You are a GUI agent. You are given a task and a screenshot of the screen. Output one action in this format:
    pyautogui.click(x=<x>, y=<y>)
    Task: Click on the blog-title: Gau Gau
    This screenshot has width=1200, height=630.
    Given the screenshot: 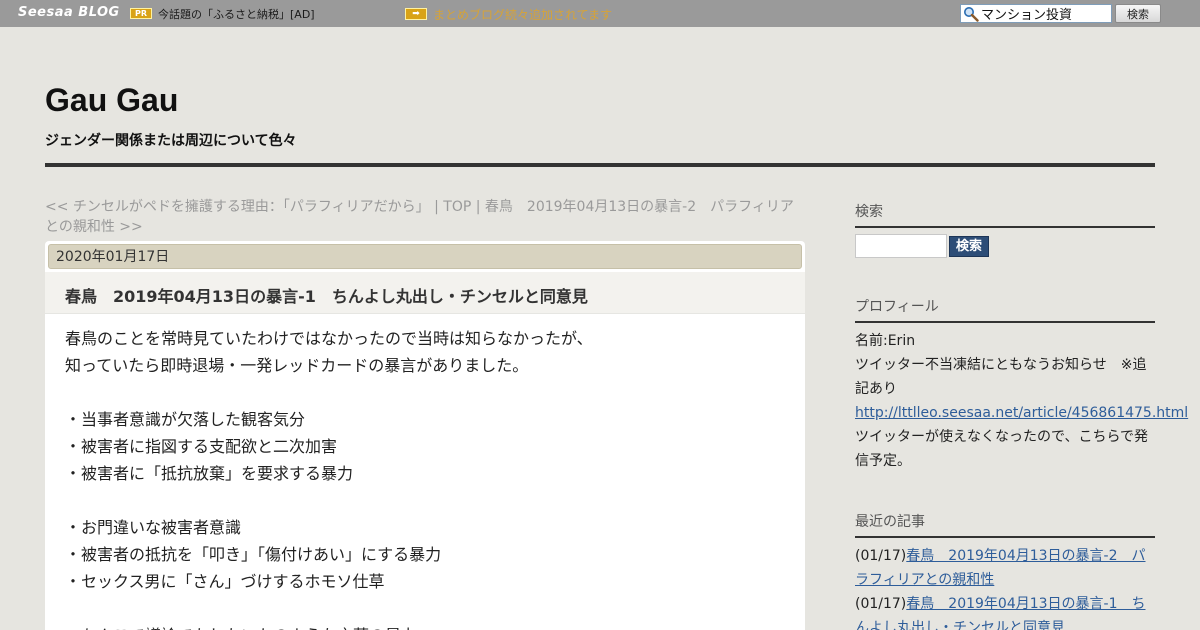 What is the action you would take?
    pyautogui.click(x=111, y=100)
    